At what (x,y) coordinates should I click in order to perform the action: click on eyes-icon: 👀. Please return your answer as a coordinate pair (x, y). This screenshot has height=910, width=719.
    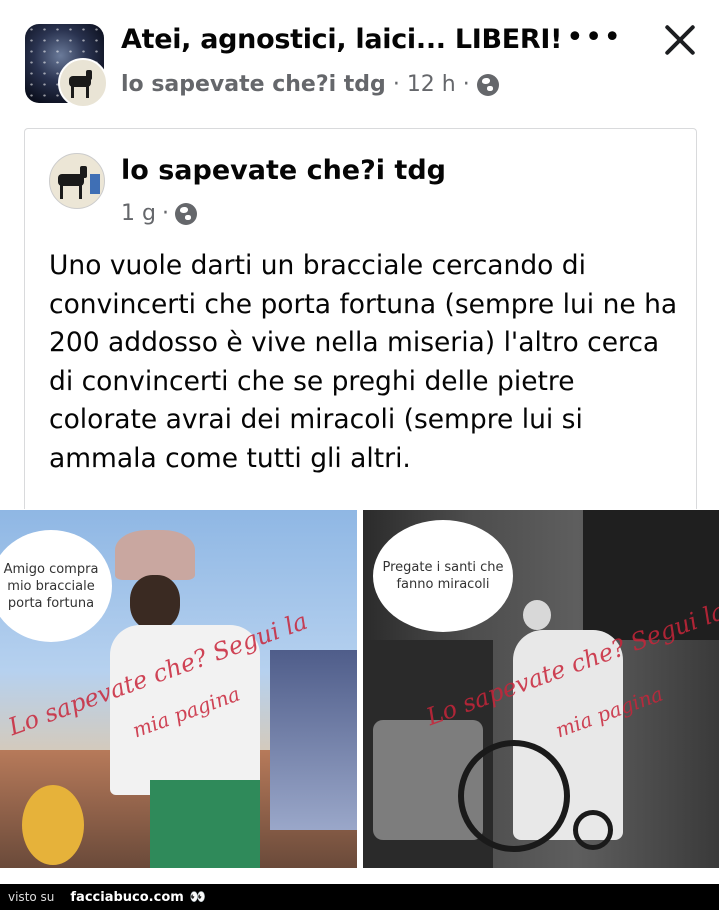
    Looking at the image, I should click on (197, 897).